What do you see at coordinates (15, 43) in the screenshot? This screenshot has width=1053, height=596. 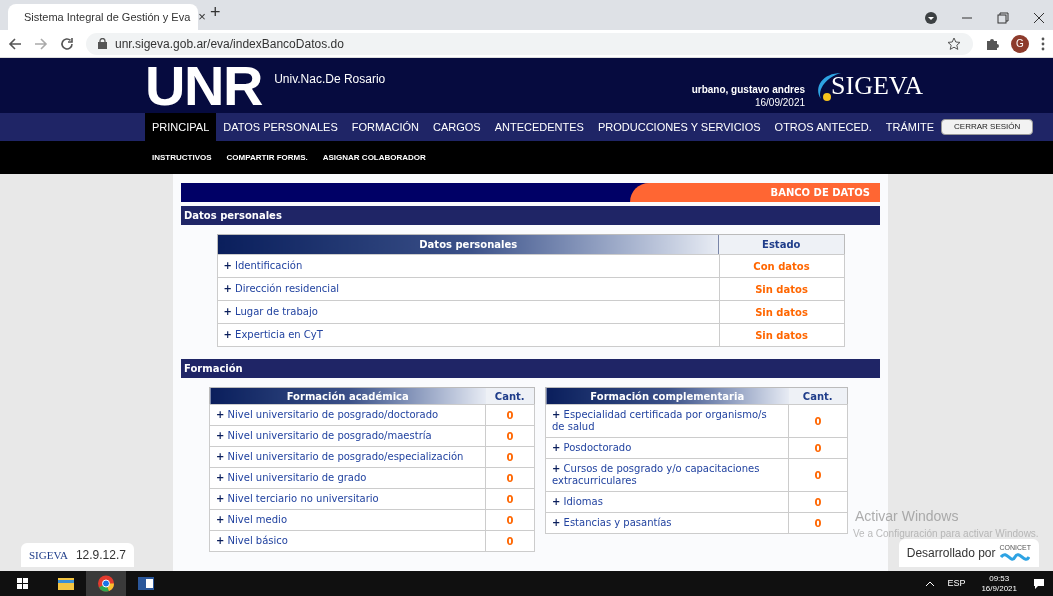 I see `back-icon` at bounding box center [15, 43].